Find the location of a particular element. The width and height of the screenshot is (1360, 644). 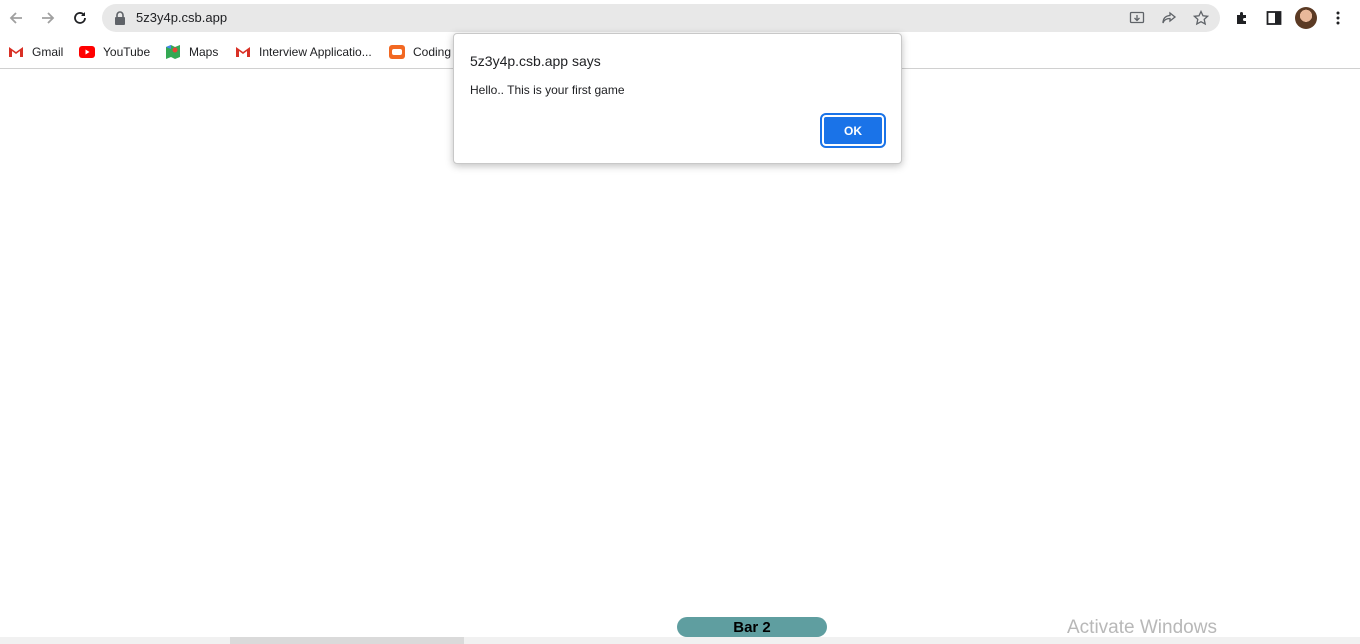

install-app-button is located at coordinates (1137, 18).